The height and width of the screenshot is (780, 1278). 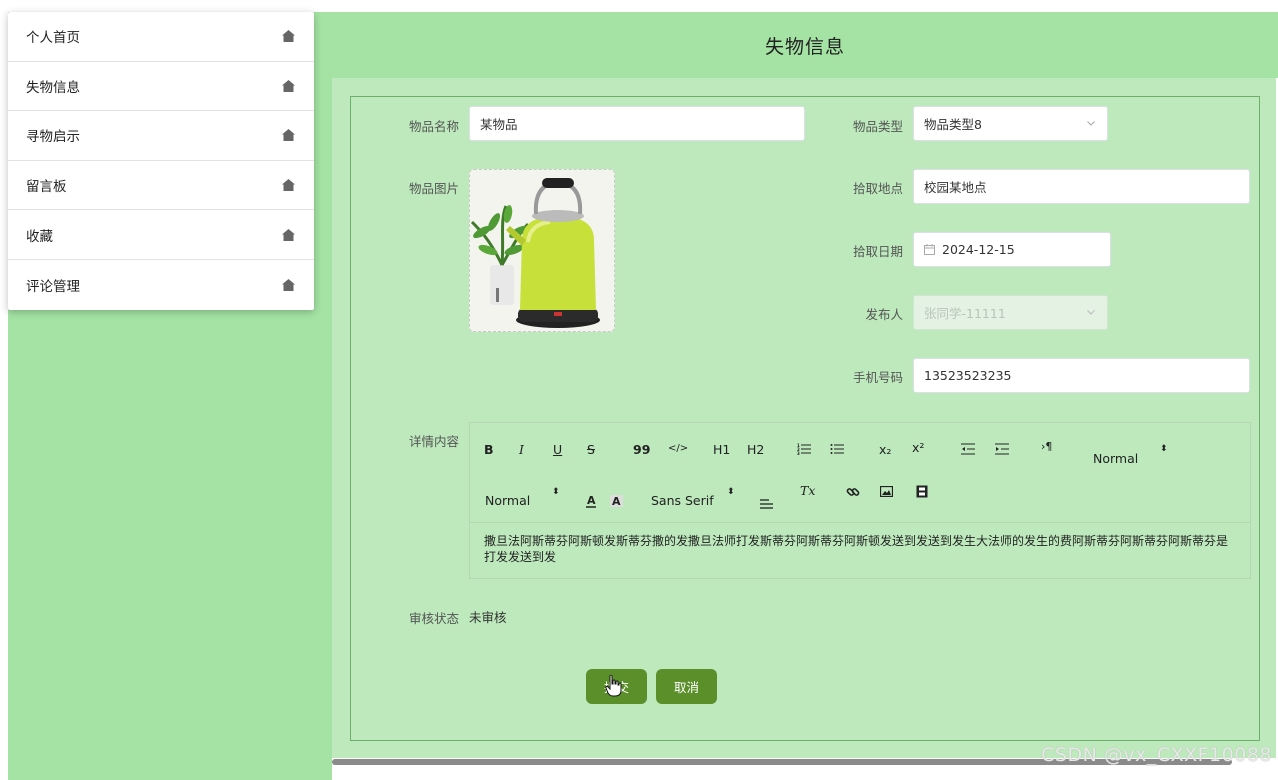 I want to click on item-image-upload, so click(x=542, y=250).